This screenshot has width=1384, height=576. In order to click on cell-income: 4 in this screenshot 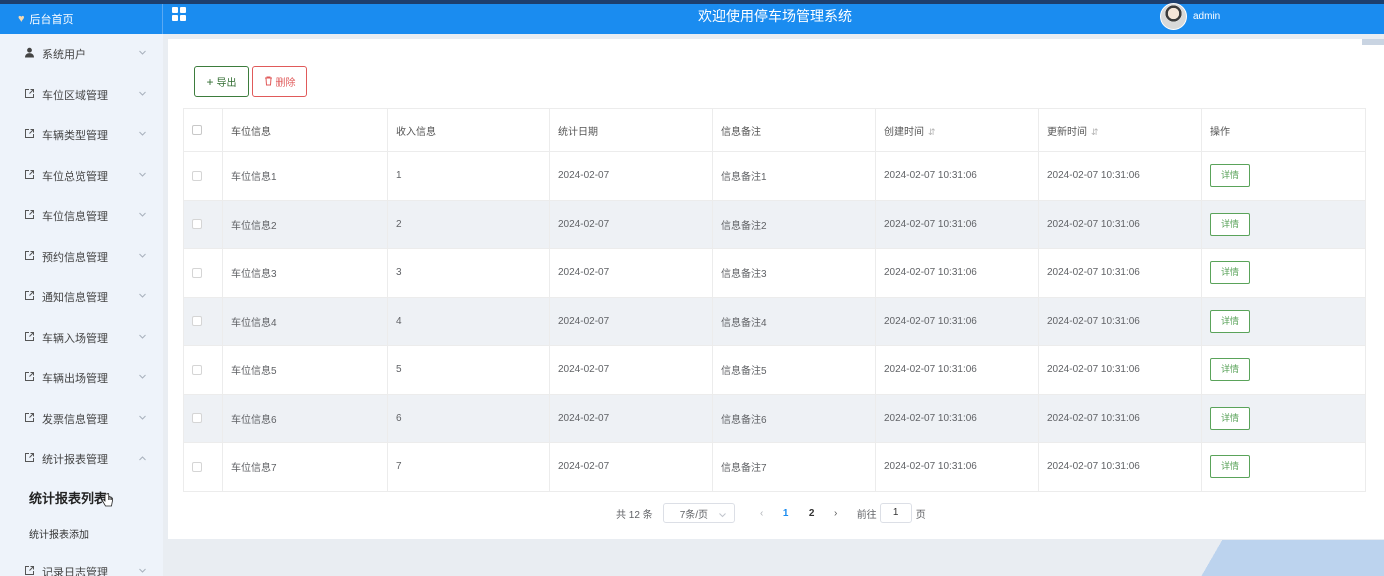, I will do `click(468, 321)`.